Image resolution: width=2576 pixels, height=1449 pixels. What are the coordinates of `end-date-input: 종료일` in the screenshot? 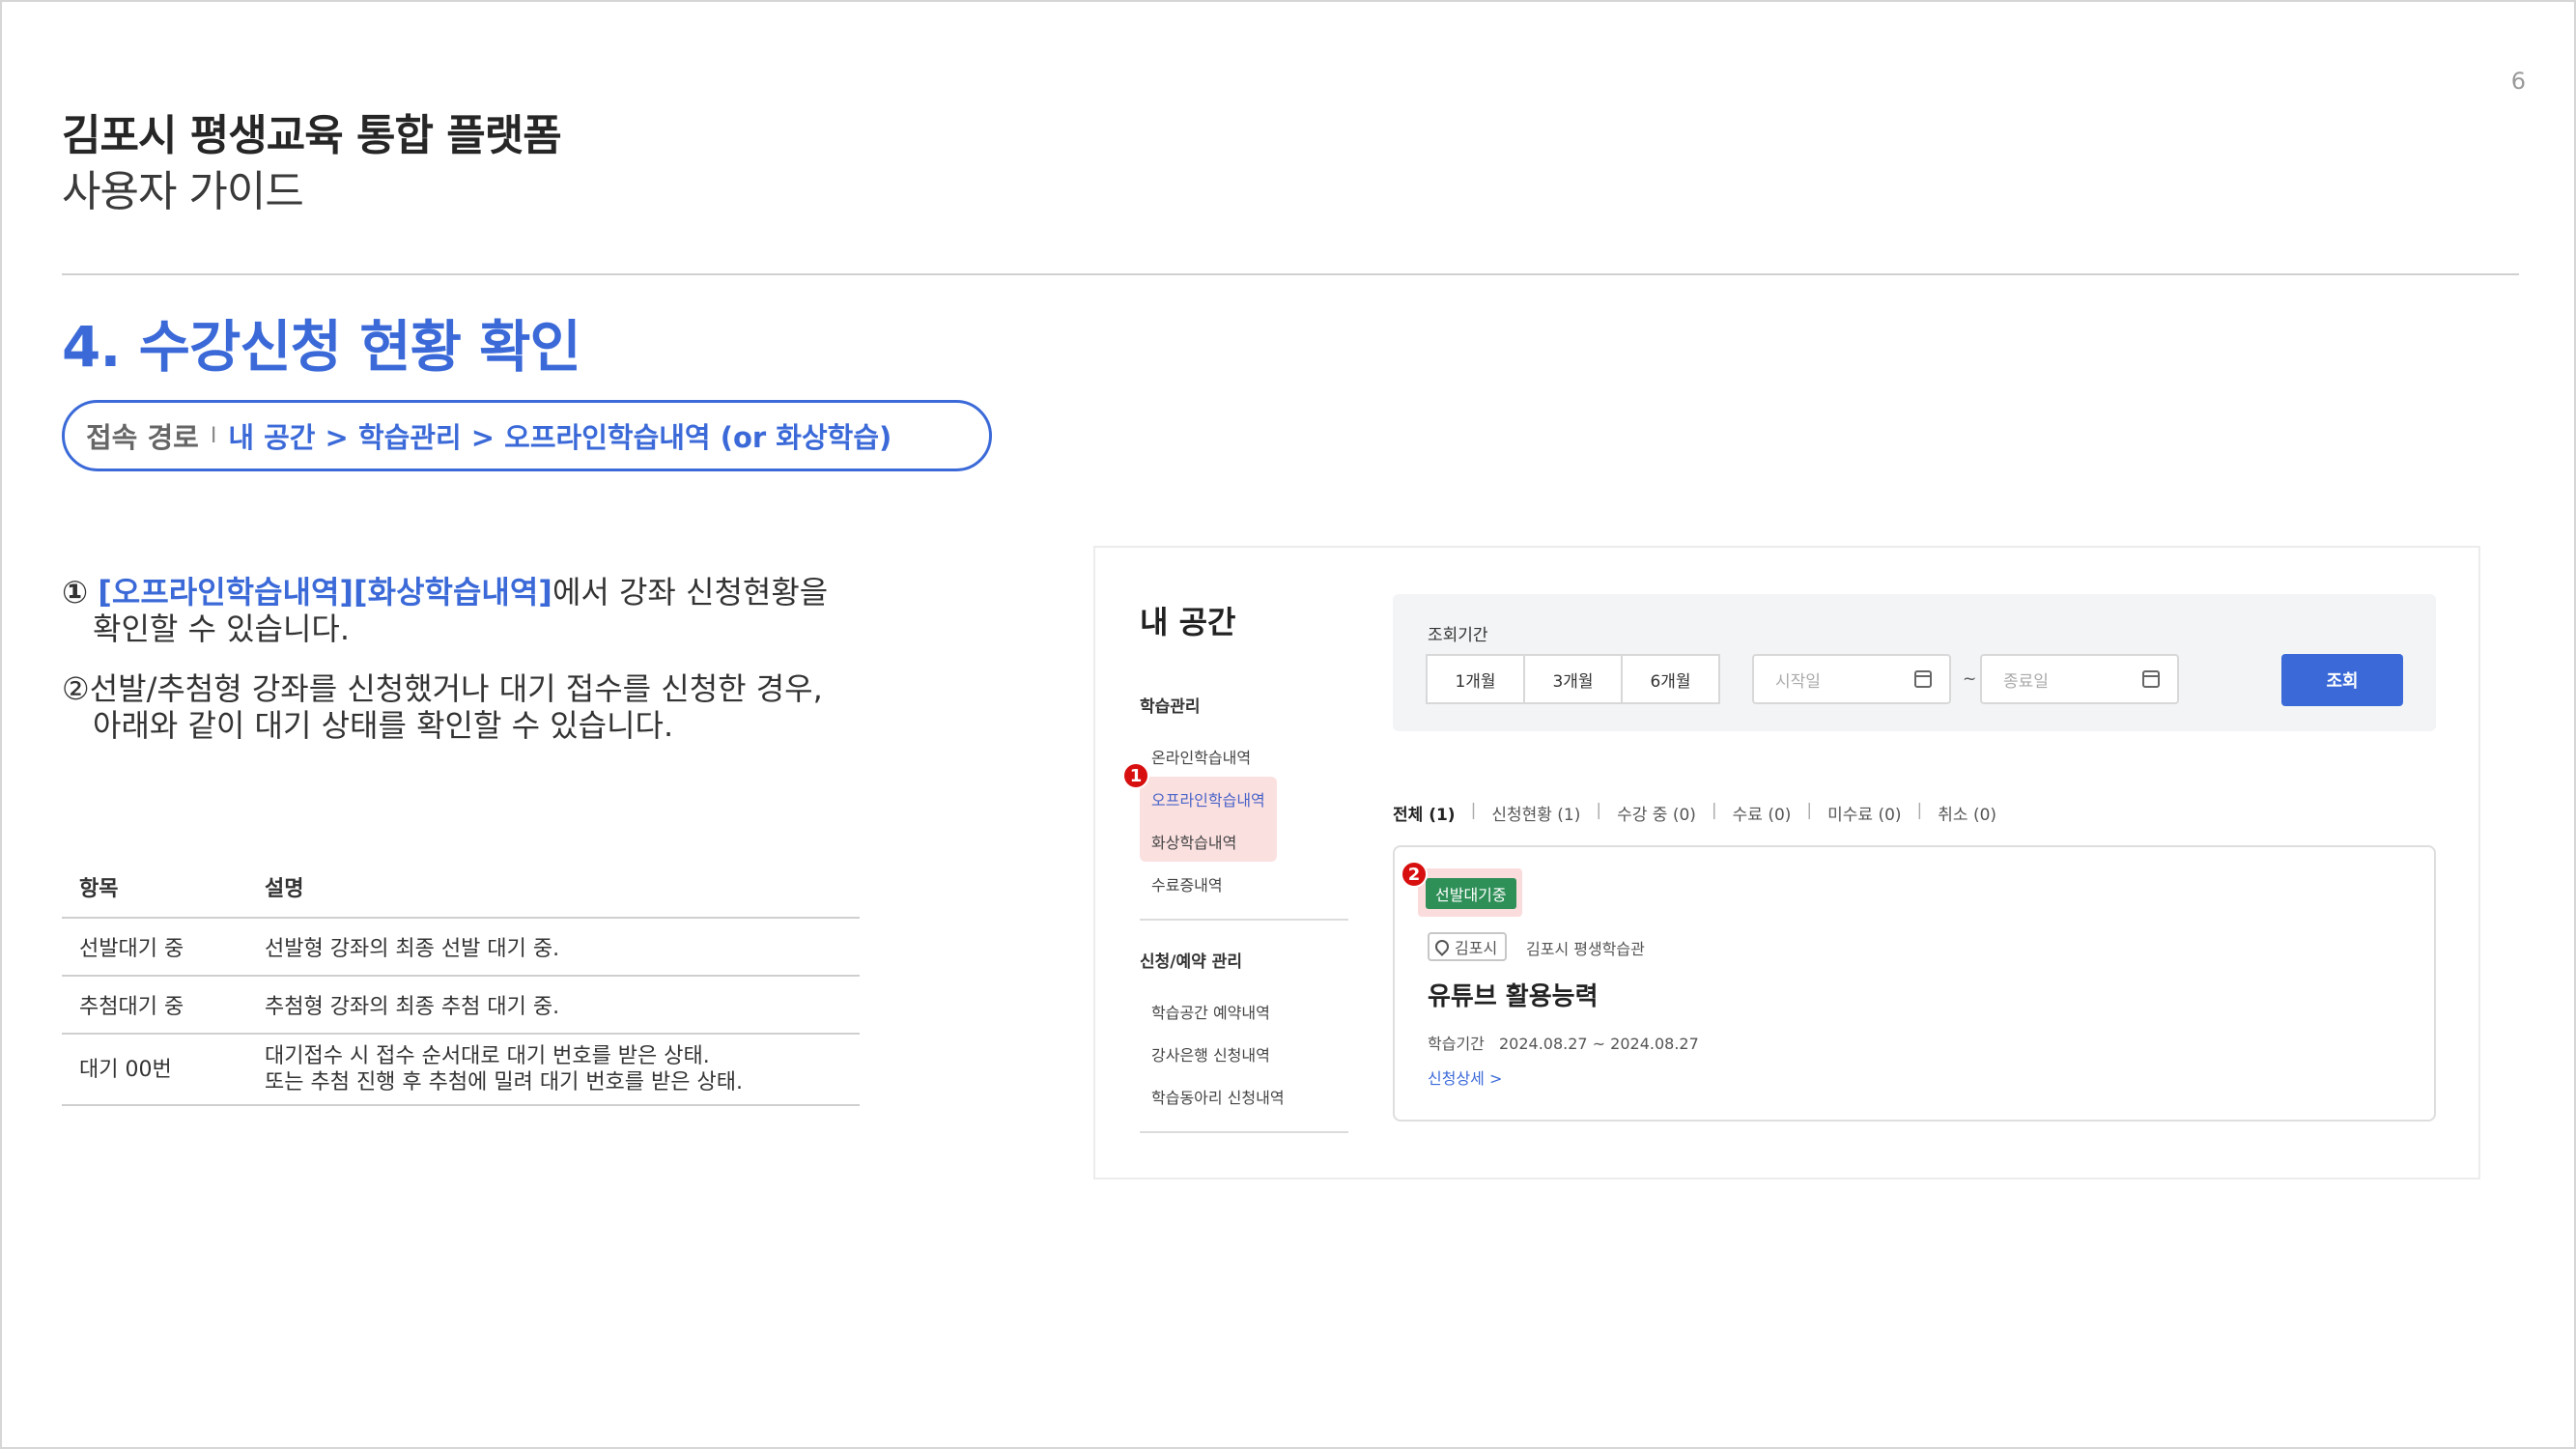 It's located at (2079, 679).